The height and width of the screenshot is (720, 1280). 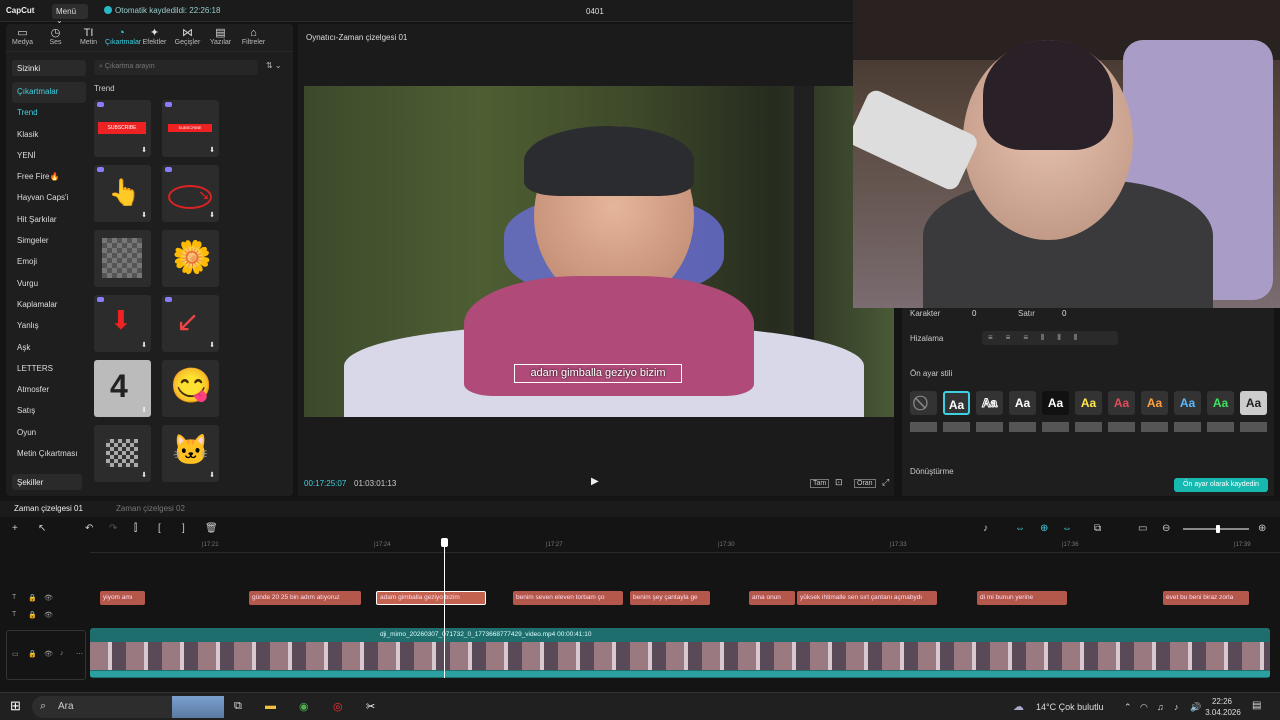 I want to click on text-clip: benim şey çantayla ge, so click(x=670, y=598).